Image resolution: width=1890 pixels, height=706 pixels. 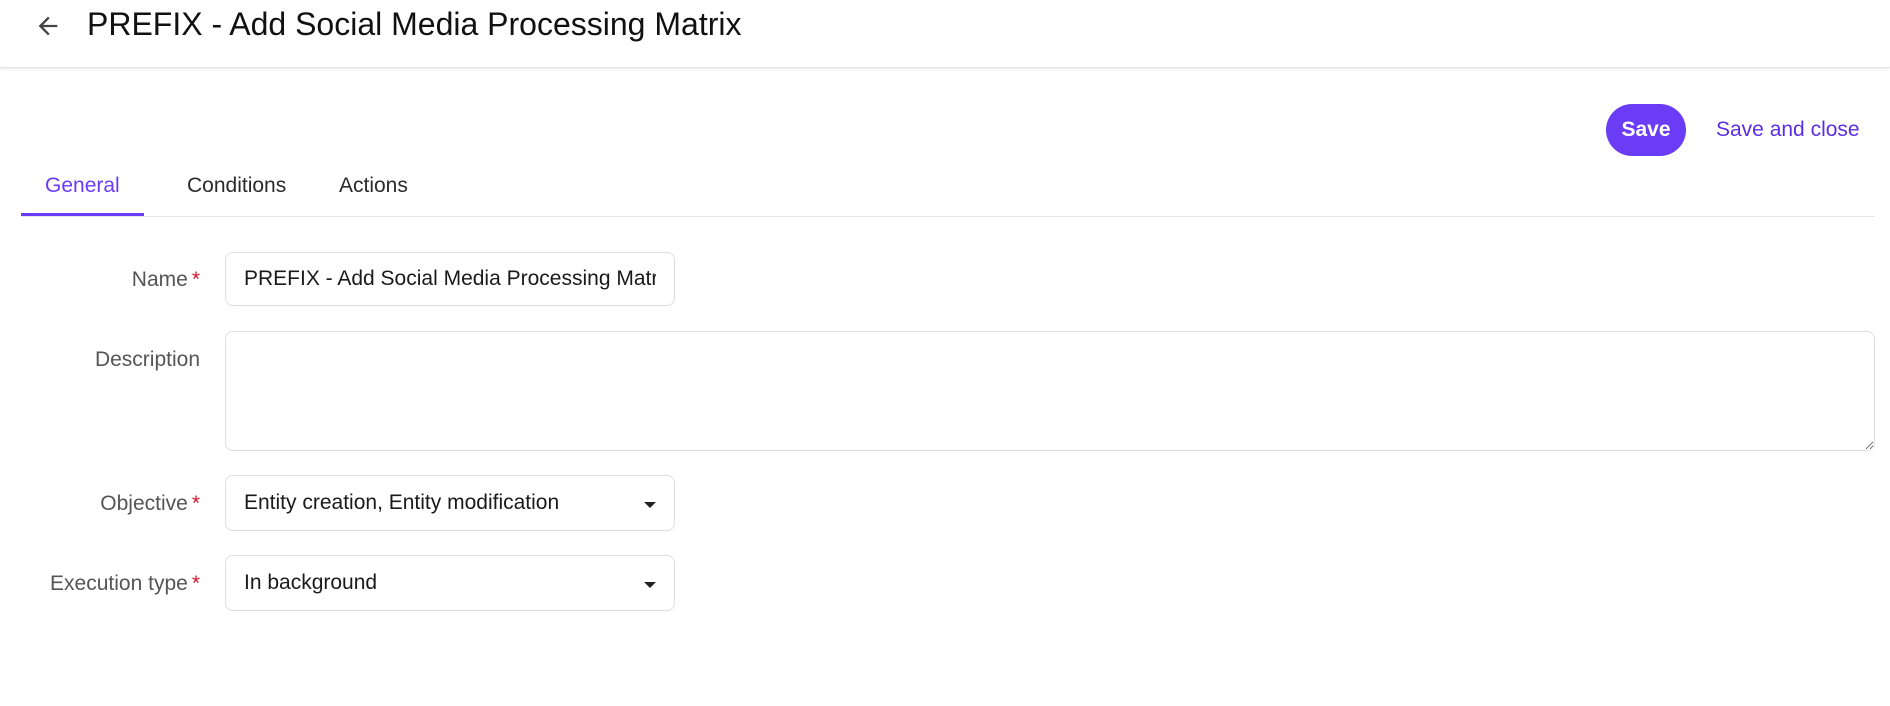 What do you see at coordinates (311, 582) in the screenshot?
I see `execution-type-value: In background` at bounding box center [311, 582].